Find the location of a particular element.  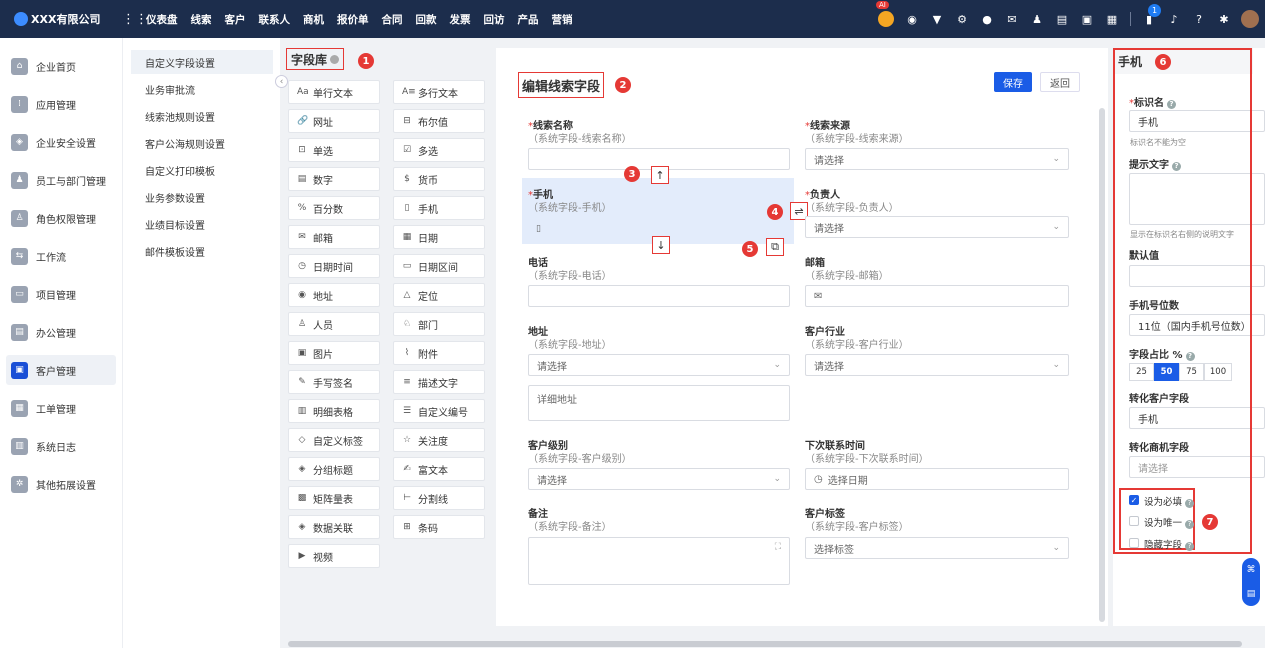

phone-input is located at coordinates (659, 296).